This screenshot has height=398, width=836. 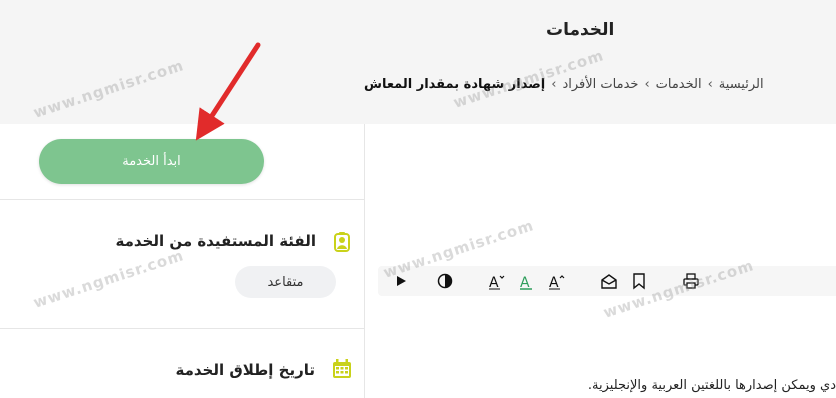 I want to click on print-icon, so click(x=691, y=281).